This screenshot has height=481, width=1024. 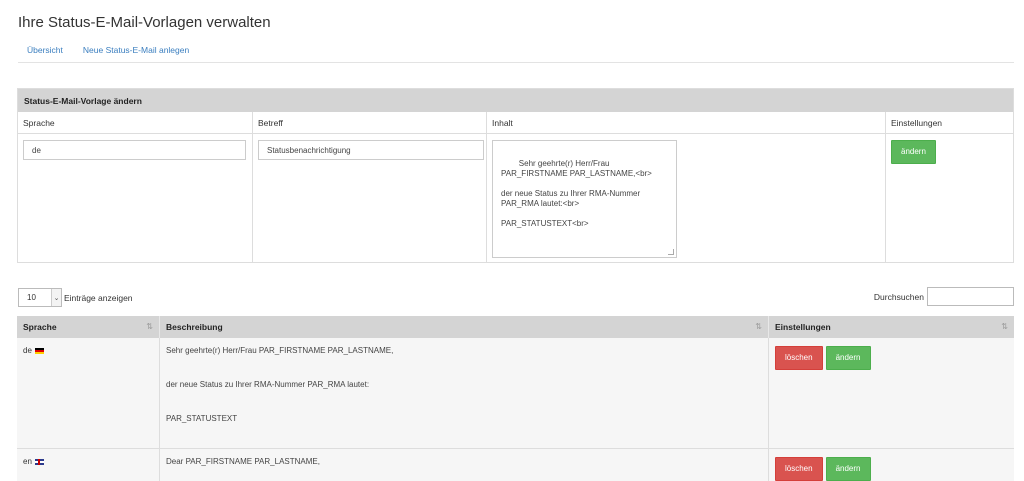 I want to click on subject-column-label: Betreff, so click(x=369, y=123).